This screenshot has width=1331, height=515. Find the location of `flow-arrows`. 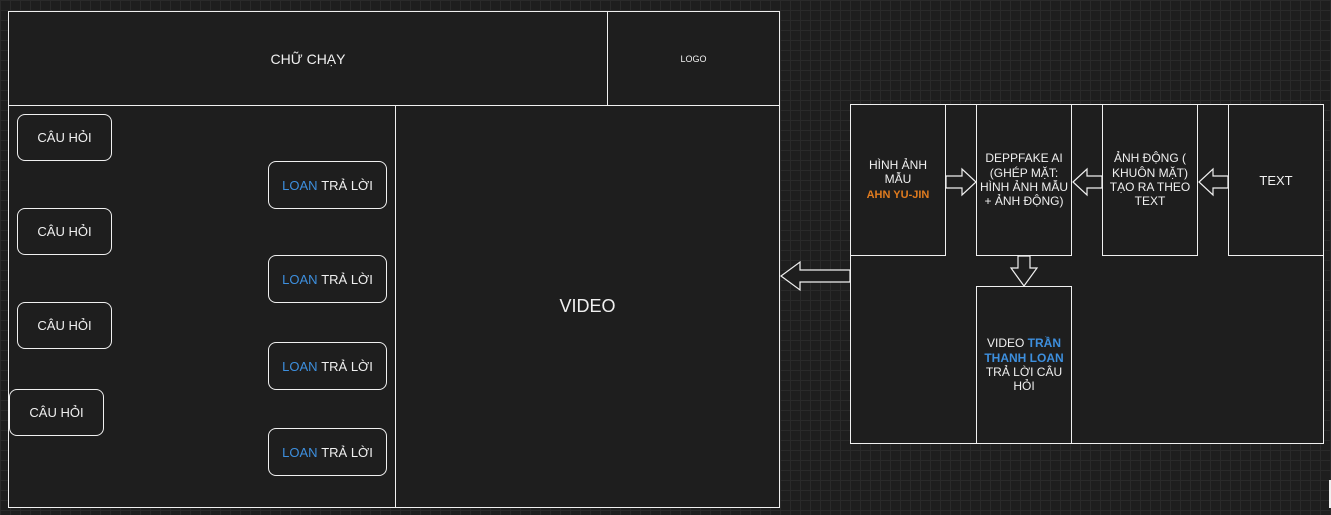

flow-arrows is located at coordinates (1004, 229).